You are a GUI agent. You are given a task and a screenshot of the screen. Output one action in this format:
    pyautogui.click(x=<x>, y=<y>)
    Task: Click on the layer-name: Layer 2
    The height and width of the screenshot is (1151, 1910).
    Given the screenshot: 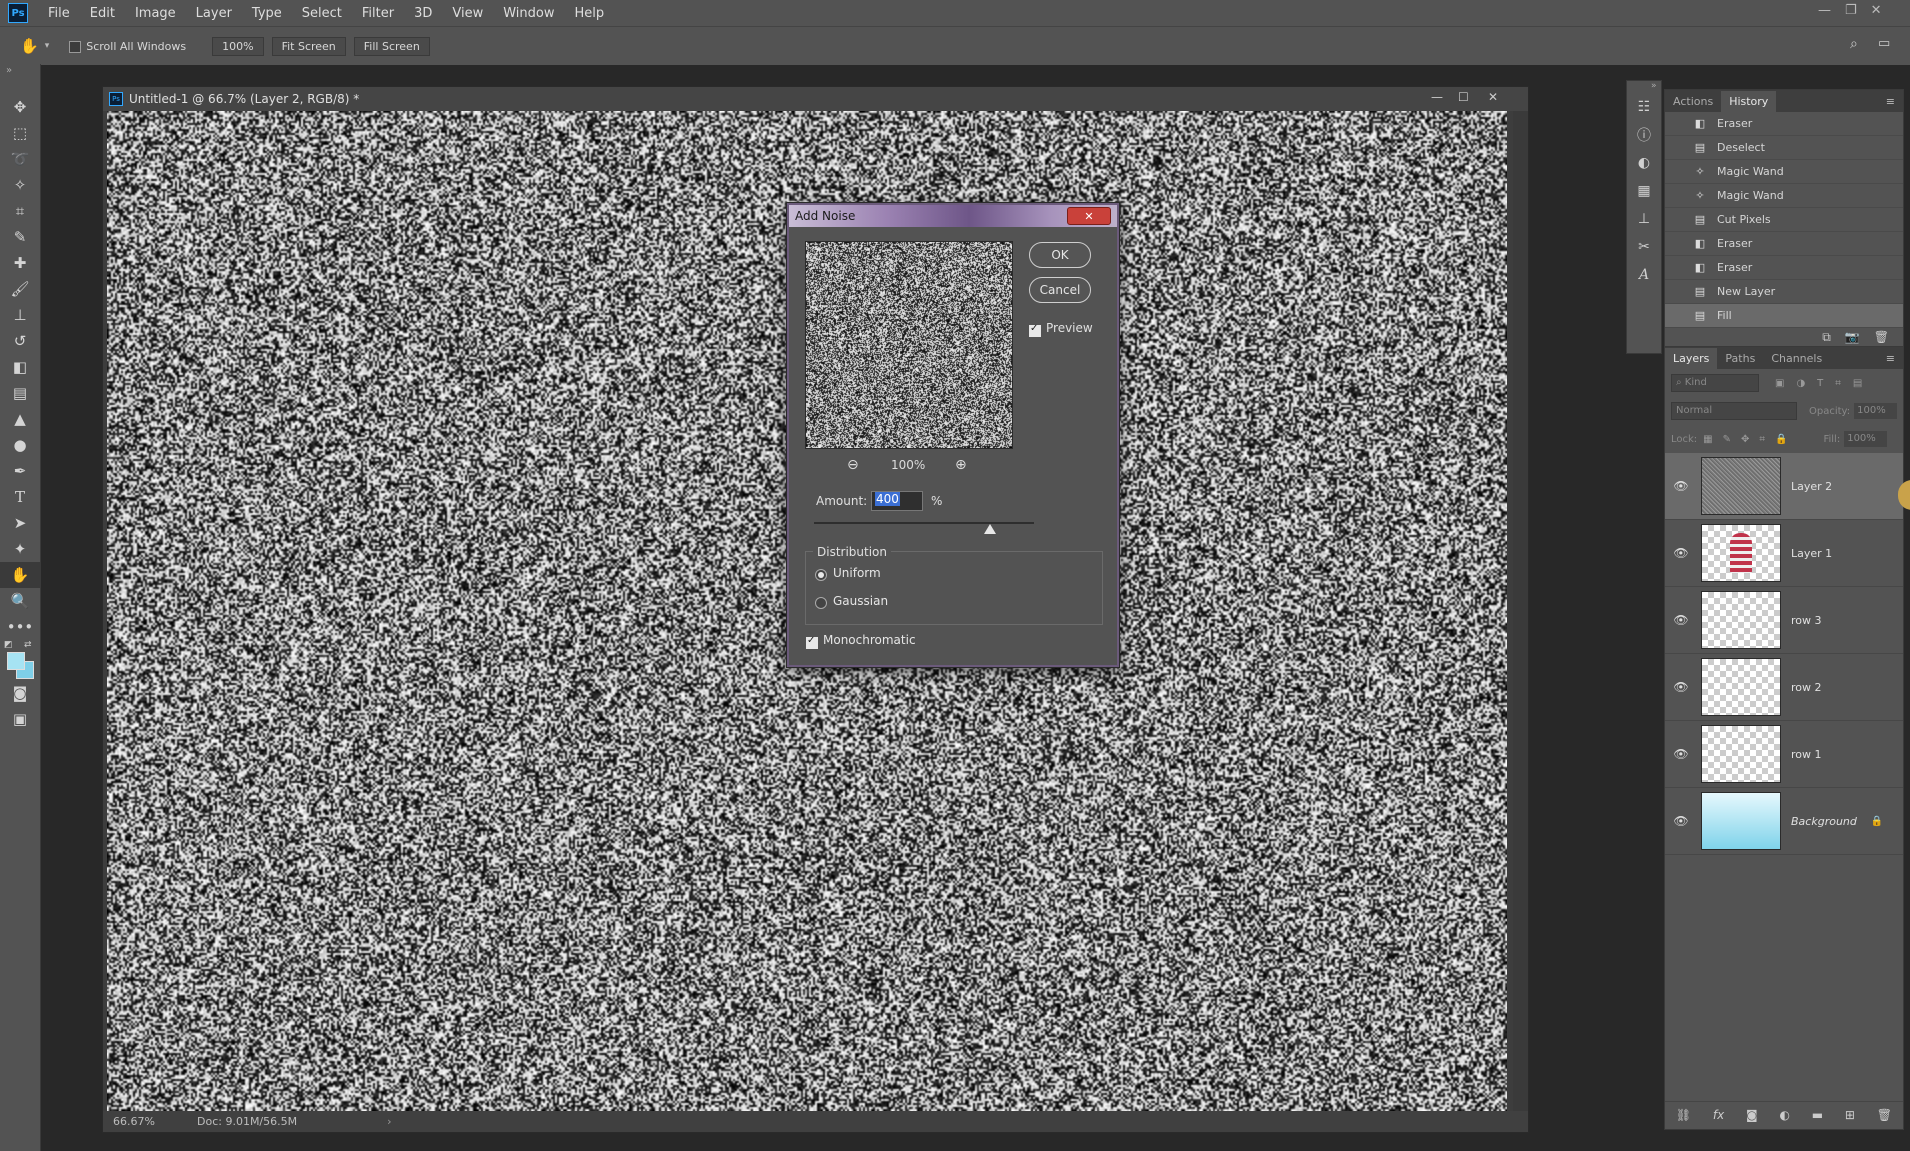 What is the action you would take?
    pyautogui.click(x=1811, y=486)
    